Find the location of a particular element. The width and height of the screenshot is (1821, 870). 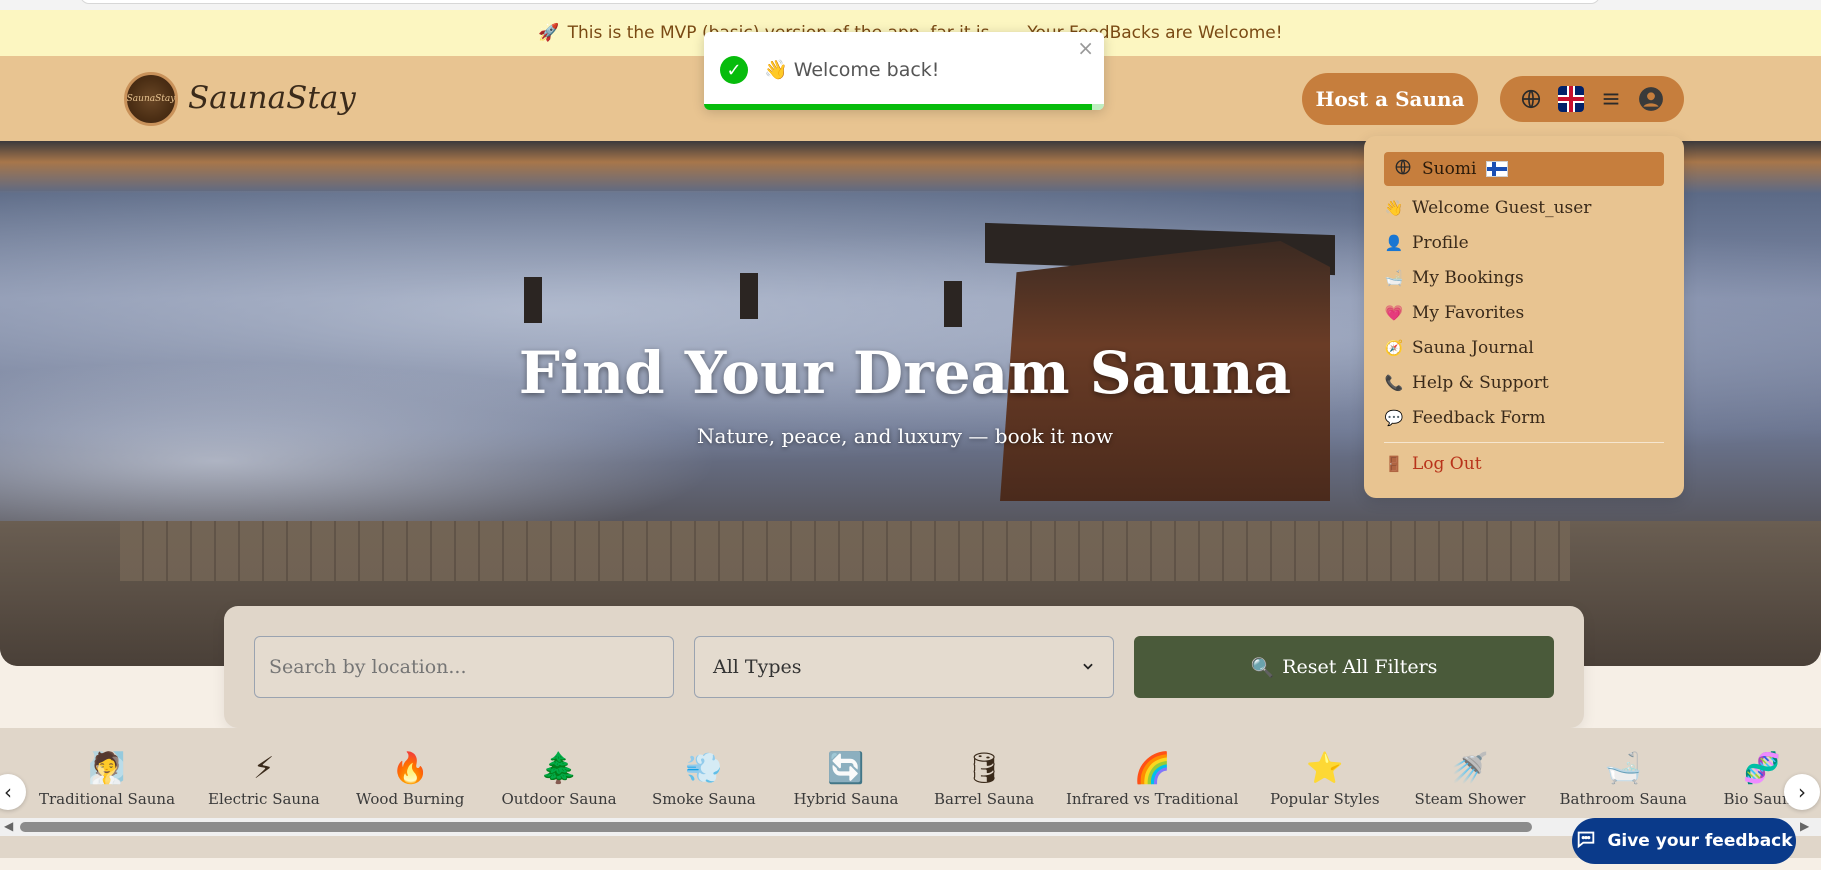

door-icon: 🚪 is located at coordinates (1394, 464).